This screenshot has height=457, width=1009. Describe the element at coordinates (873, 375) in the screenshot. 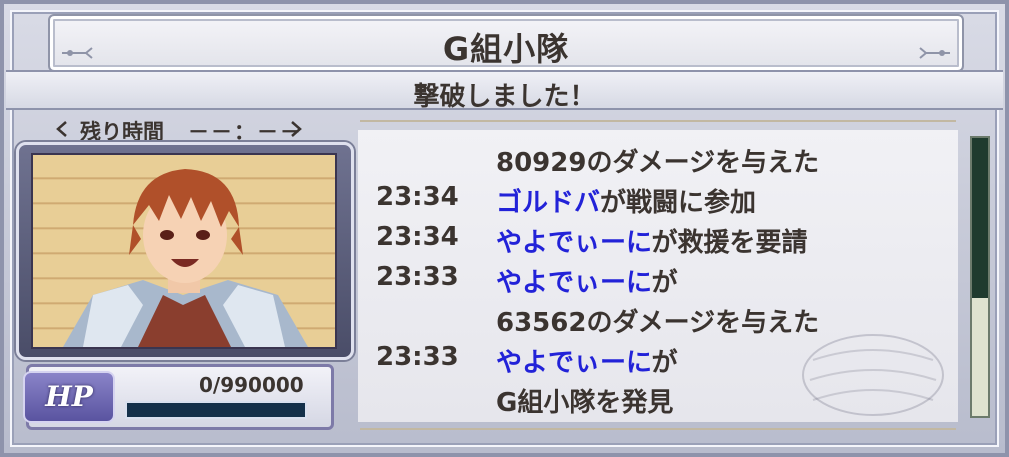

I see `postmark-decoration-icon` at that location.